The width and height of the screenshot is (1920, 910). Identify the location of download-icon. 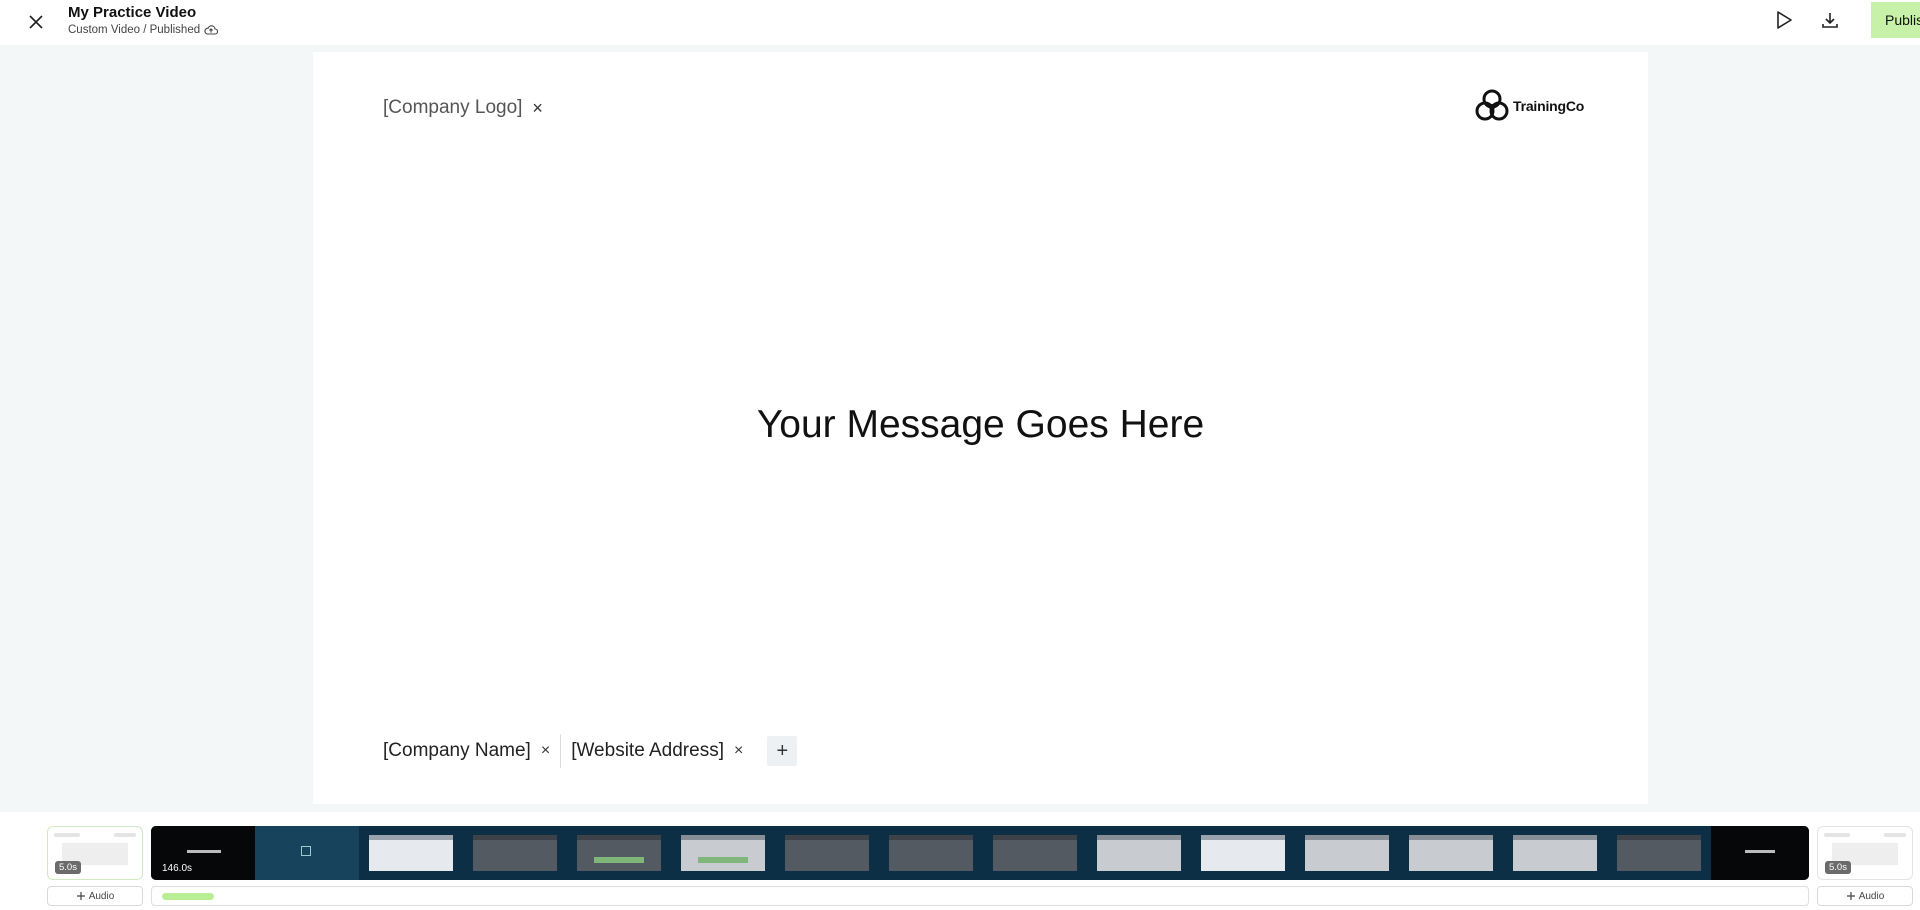
(1830, 20).